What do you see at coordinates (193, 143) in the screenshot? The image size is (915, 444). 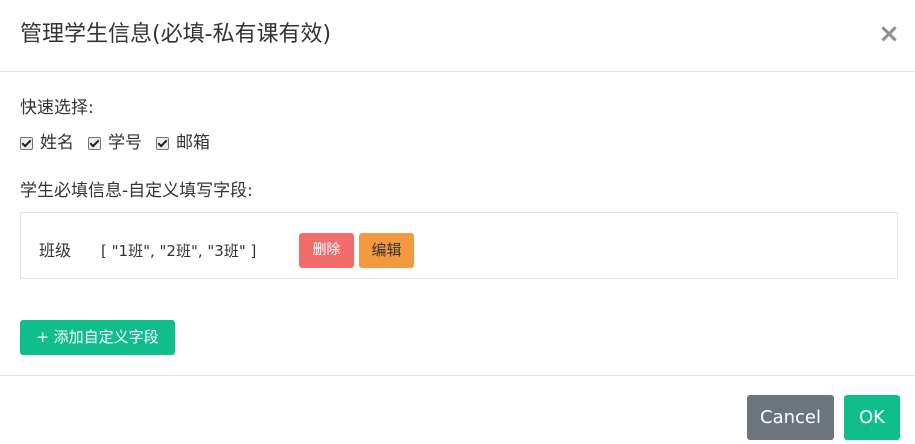 I see `checkbox-label: 邮箱` at bounding box center [193, 143].